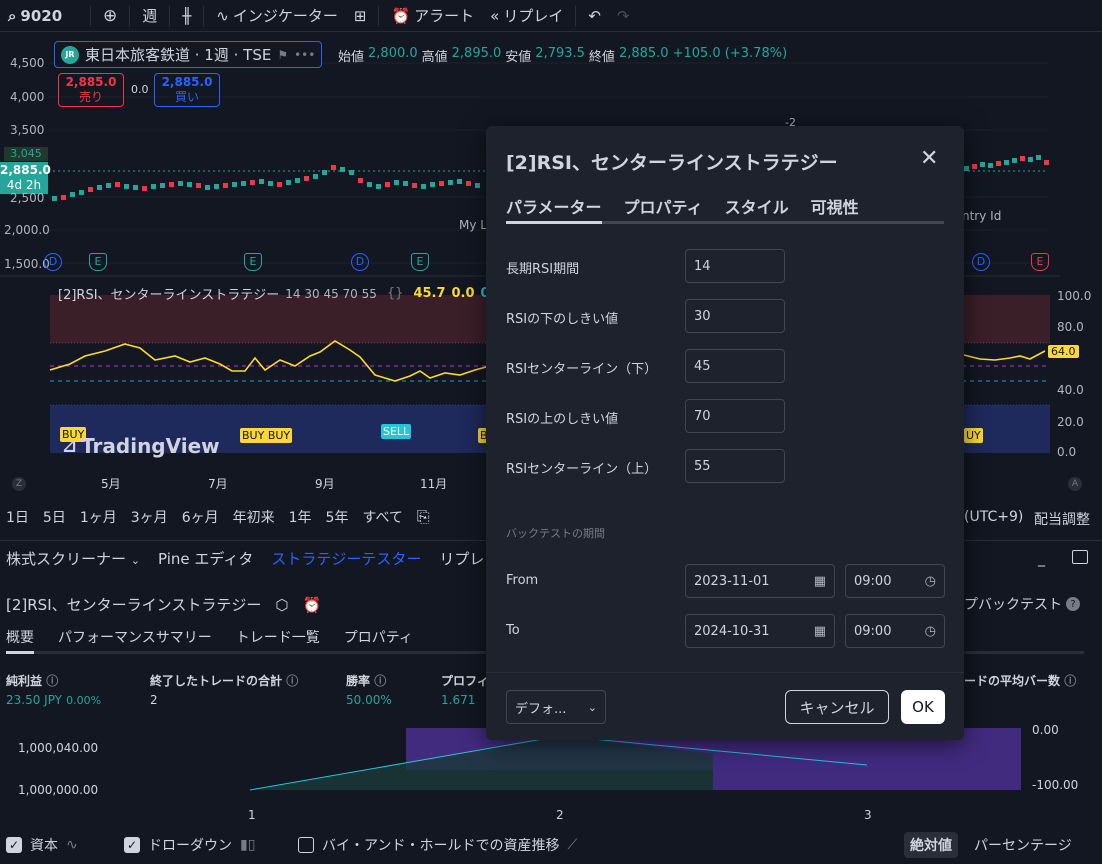  What do you see at coordinates (623, 16) in the screenshot?
I see `redo-button: ↷` at bounding box center [623, 16].